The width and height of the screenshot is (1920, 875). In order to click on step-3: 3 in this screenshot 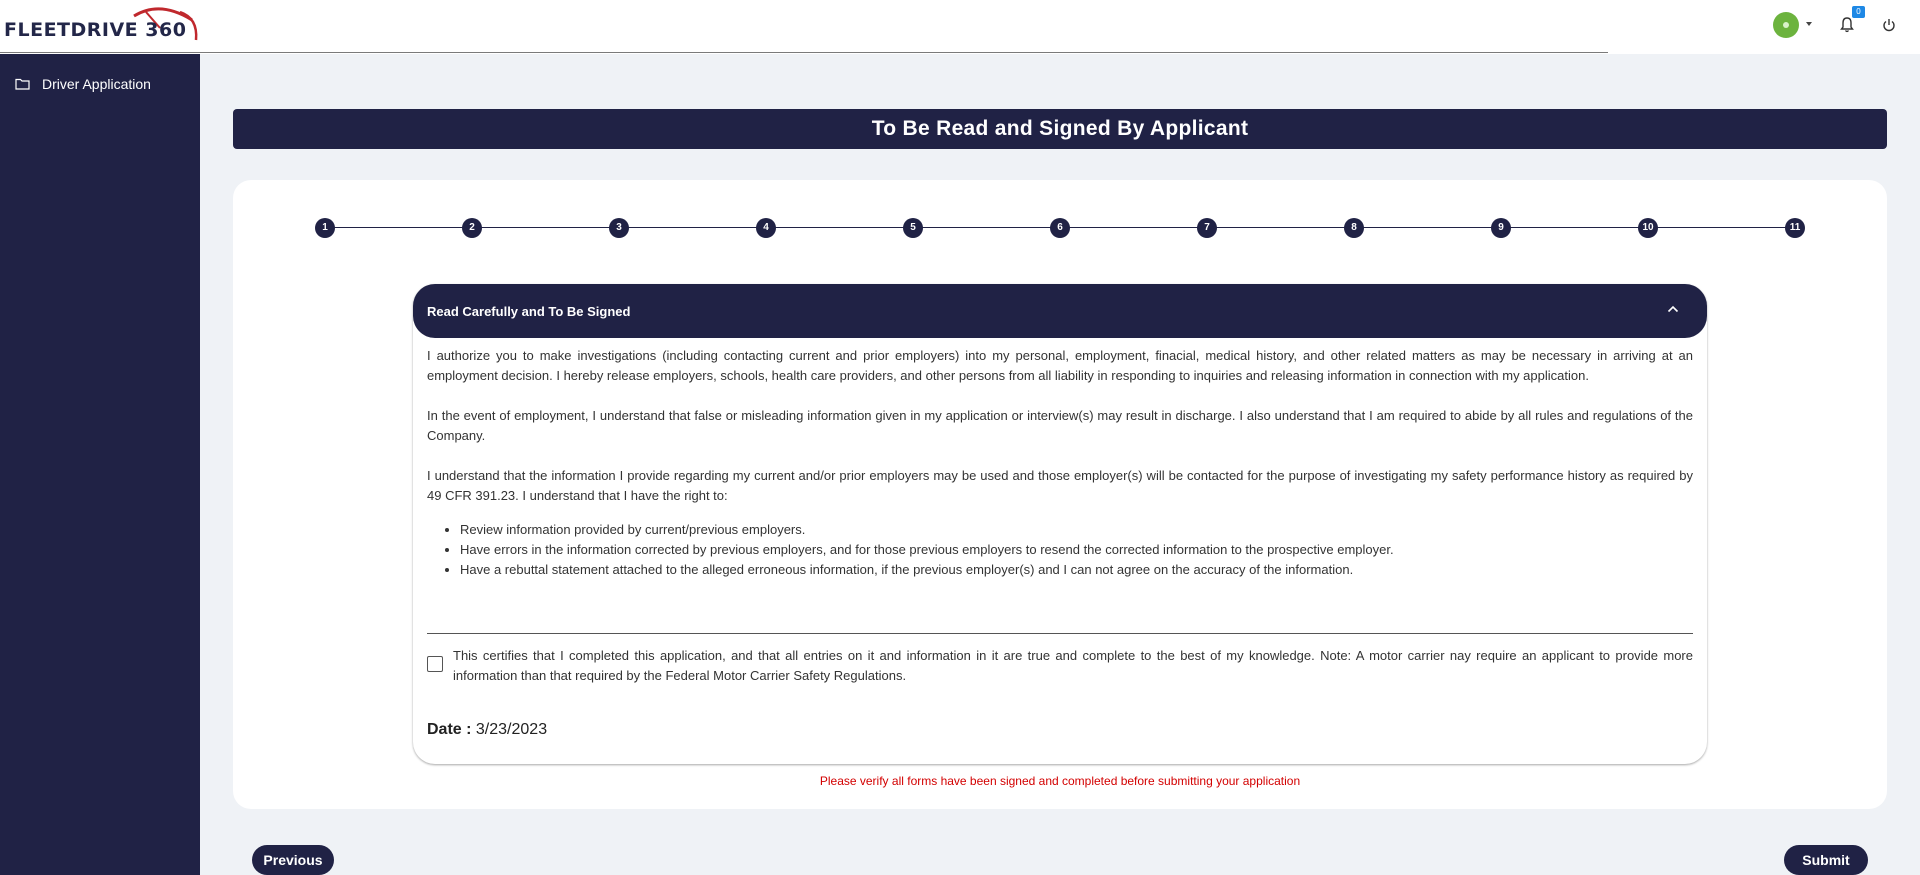, I will do `click(619, 228)`.